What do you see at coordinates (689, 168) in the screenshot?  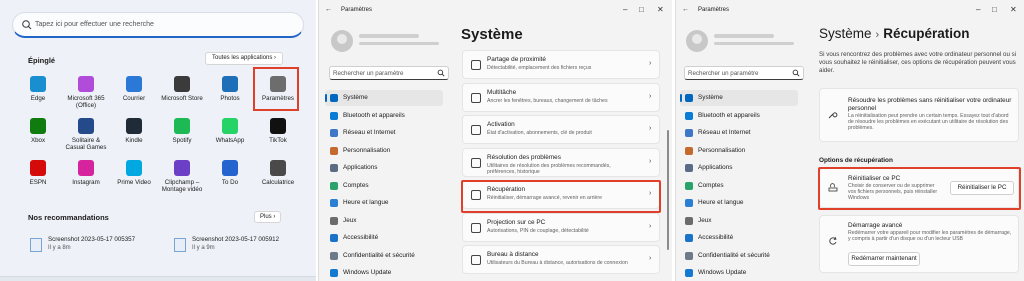 I see `apps-icon` at bounding box center [689, 168].